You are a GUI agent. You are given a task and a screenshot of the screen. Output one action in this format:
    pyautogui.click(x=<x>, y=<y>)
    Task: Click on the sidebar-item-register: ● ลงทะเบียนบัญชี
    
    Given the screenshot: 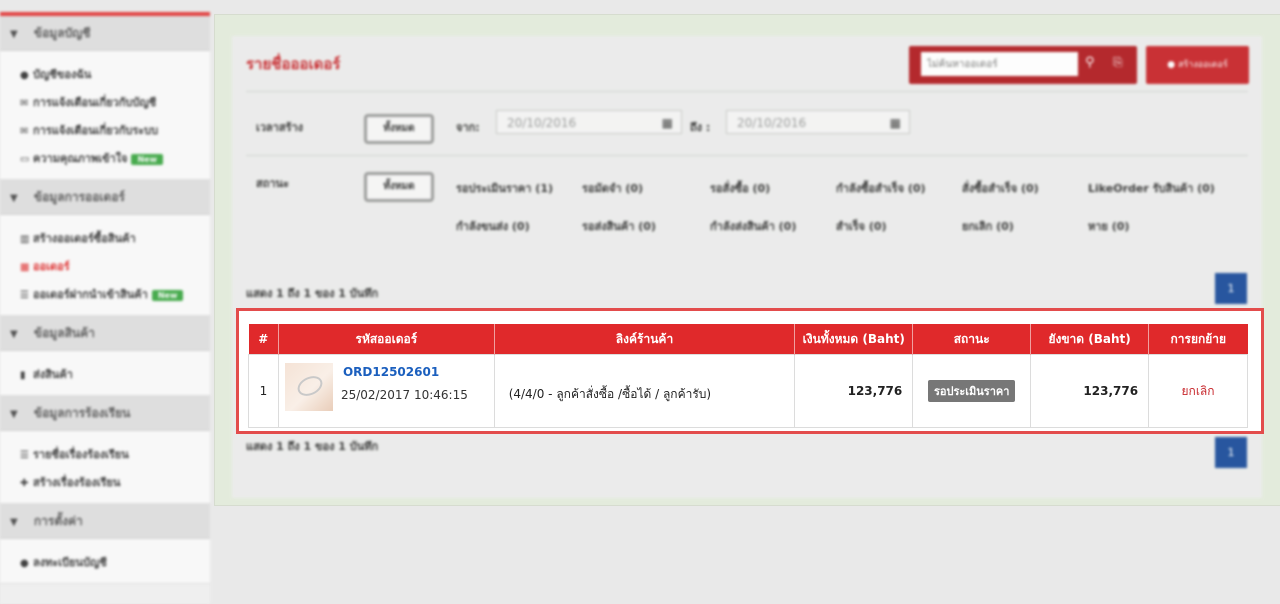 What is the action you would take?
    pyautogui.click(x=115, y=563)
    